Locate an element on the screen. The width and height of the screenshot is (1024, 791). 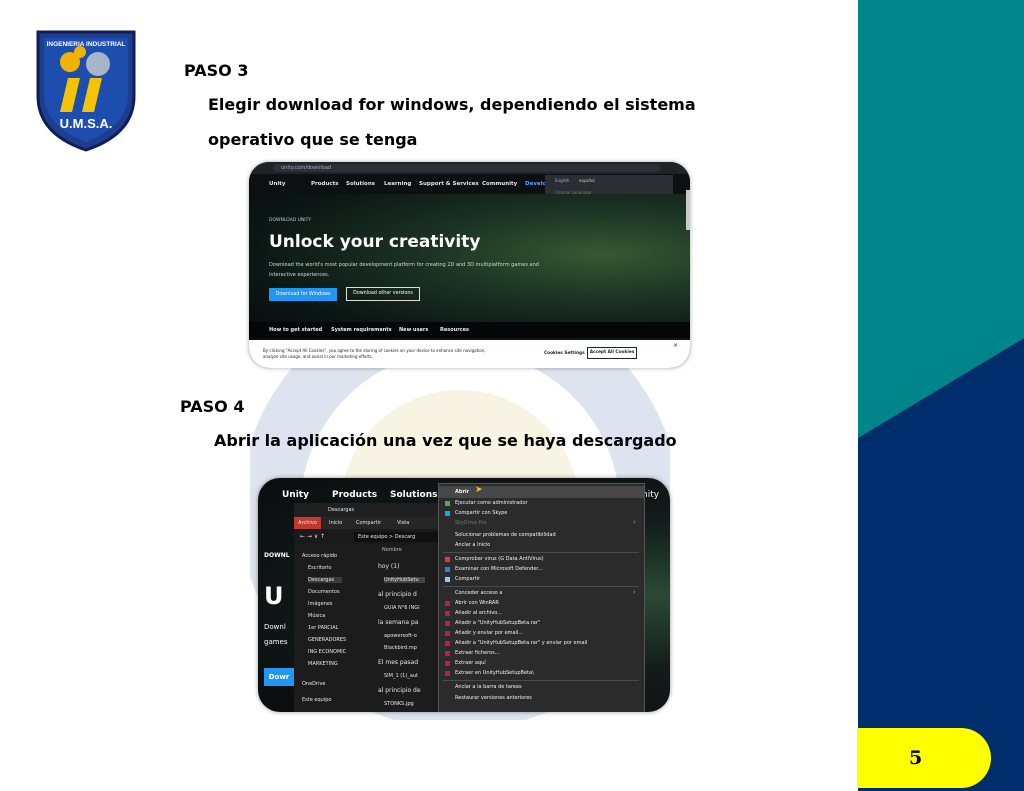
nav-item: Descargas is located at coordinates (325, 580).